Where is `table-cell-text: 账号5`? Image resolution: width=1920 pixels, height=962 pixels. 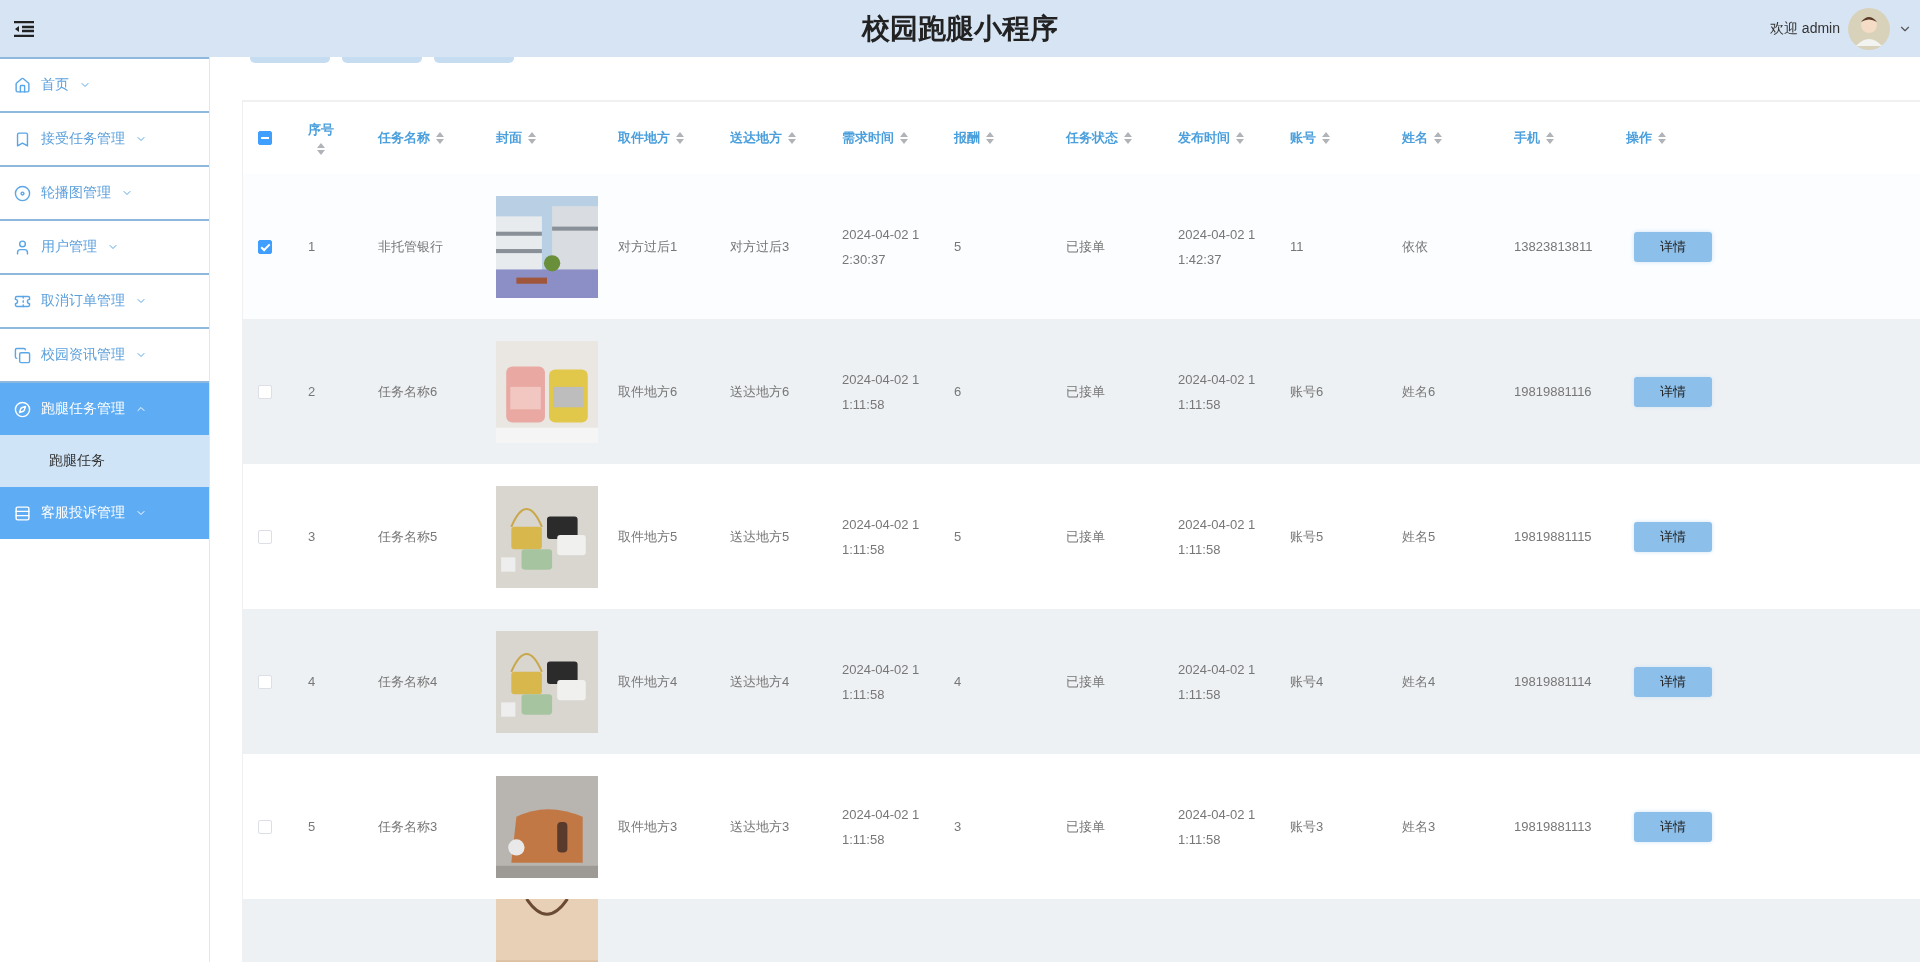 table-cell-text: 账号5 is located at coordinates (1307, 537).